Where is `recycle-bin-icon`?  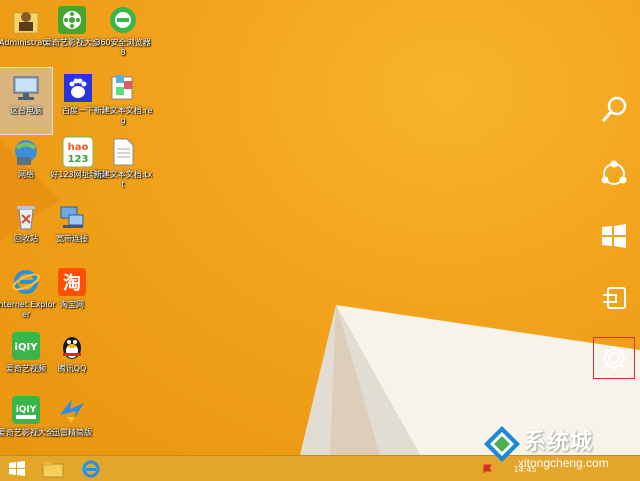 recycle-bin-icon is located at coordinates (26, 216).